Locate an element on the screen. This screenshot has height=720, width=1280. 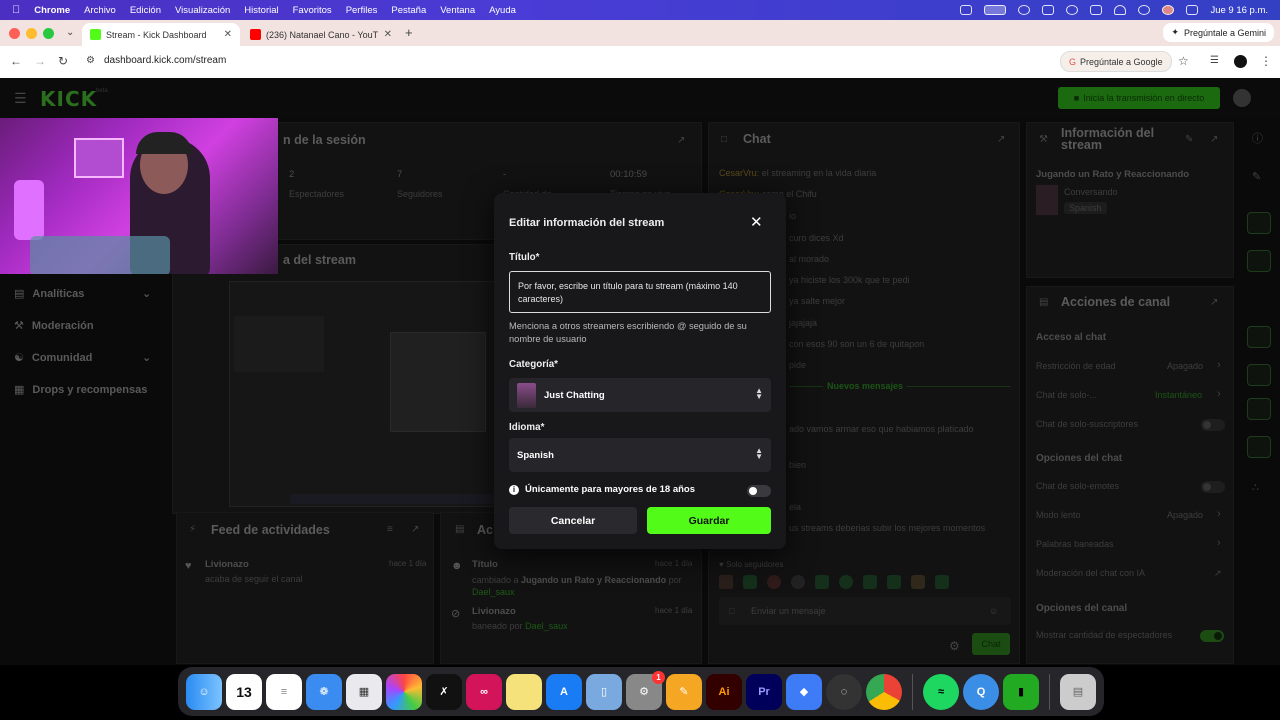
info-icon: ⓘ is located at coordinates (1257, 138).